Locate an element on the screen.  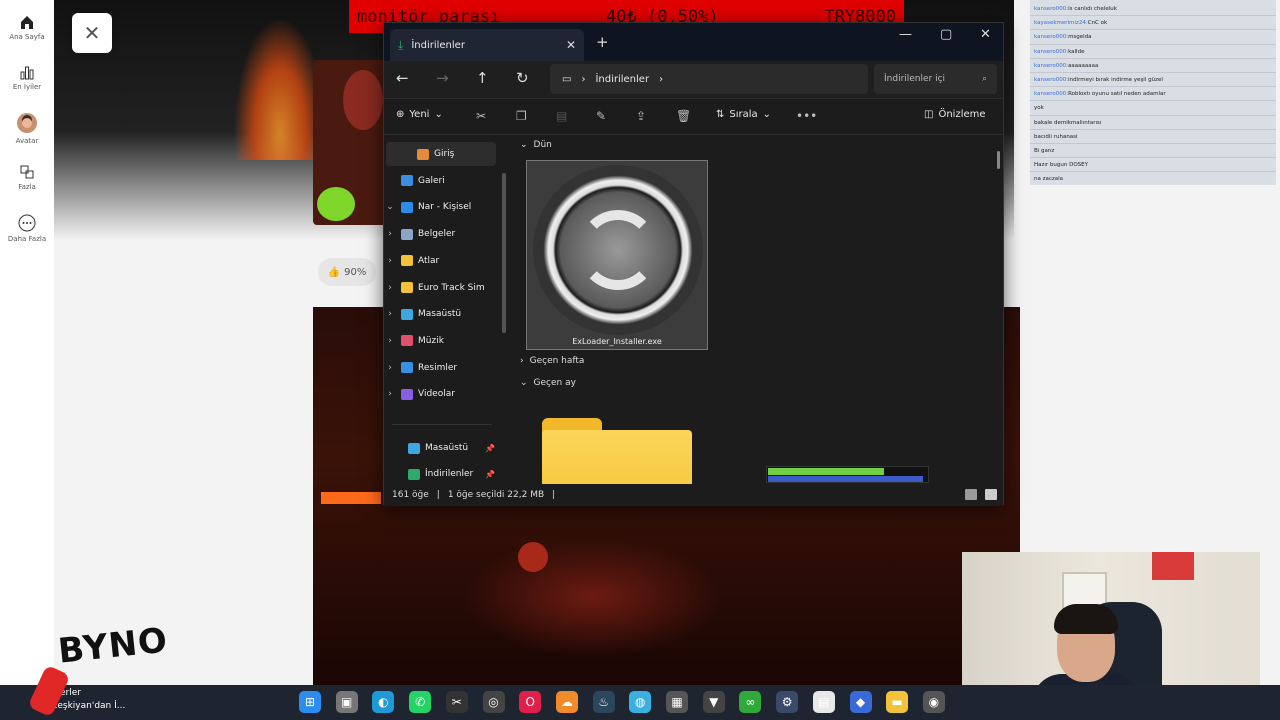
new-tab-button: + is located at coordinates (602, 42).